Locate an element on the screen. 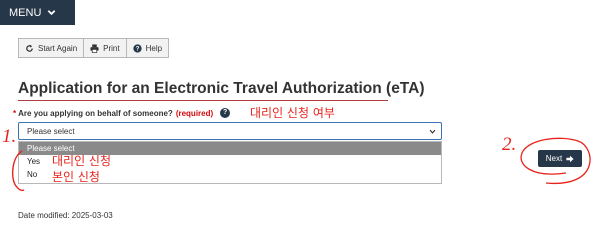 The height and width of the screenshot is (240, 600). arrow-right-icon is located at coordinates (570, 158).